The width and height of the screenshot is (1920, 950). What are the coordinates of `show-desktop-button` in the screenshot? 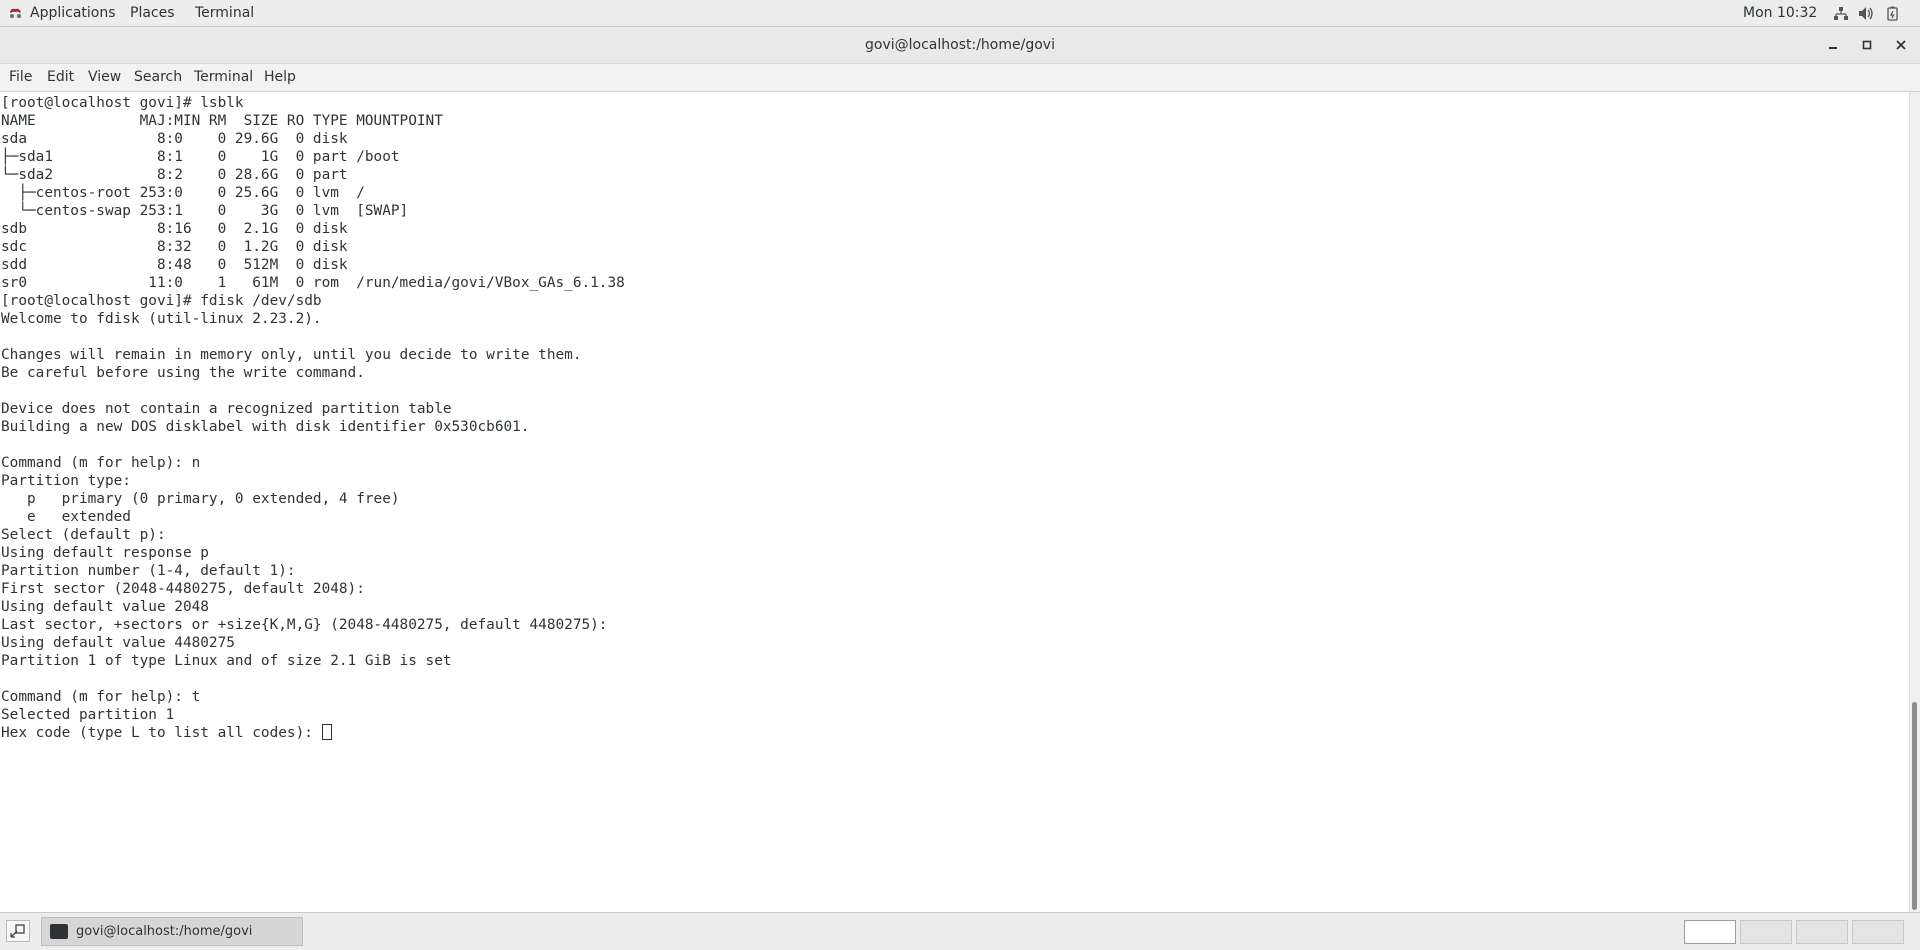 It's located at (18, 931).